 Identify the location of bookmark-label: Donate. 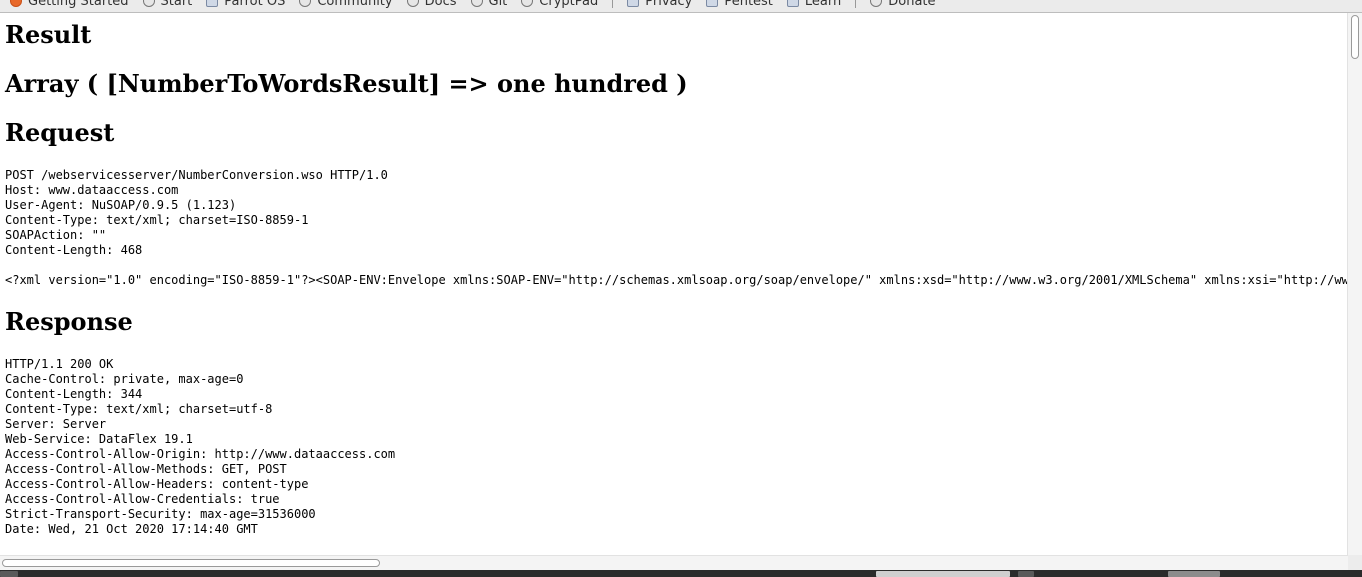
(912, 4).